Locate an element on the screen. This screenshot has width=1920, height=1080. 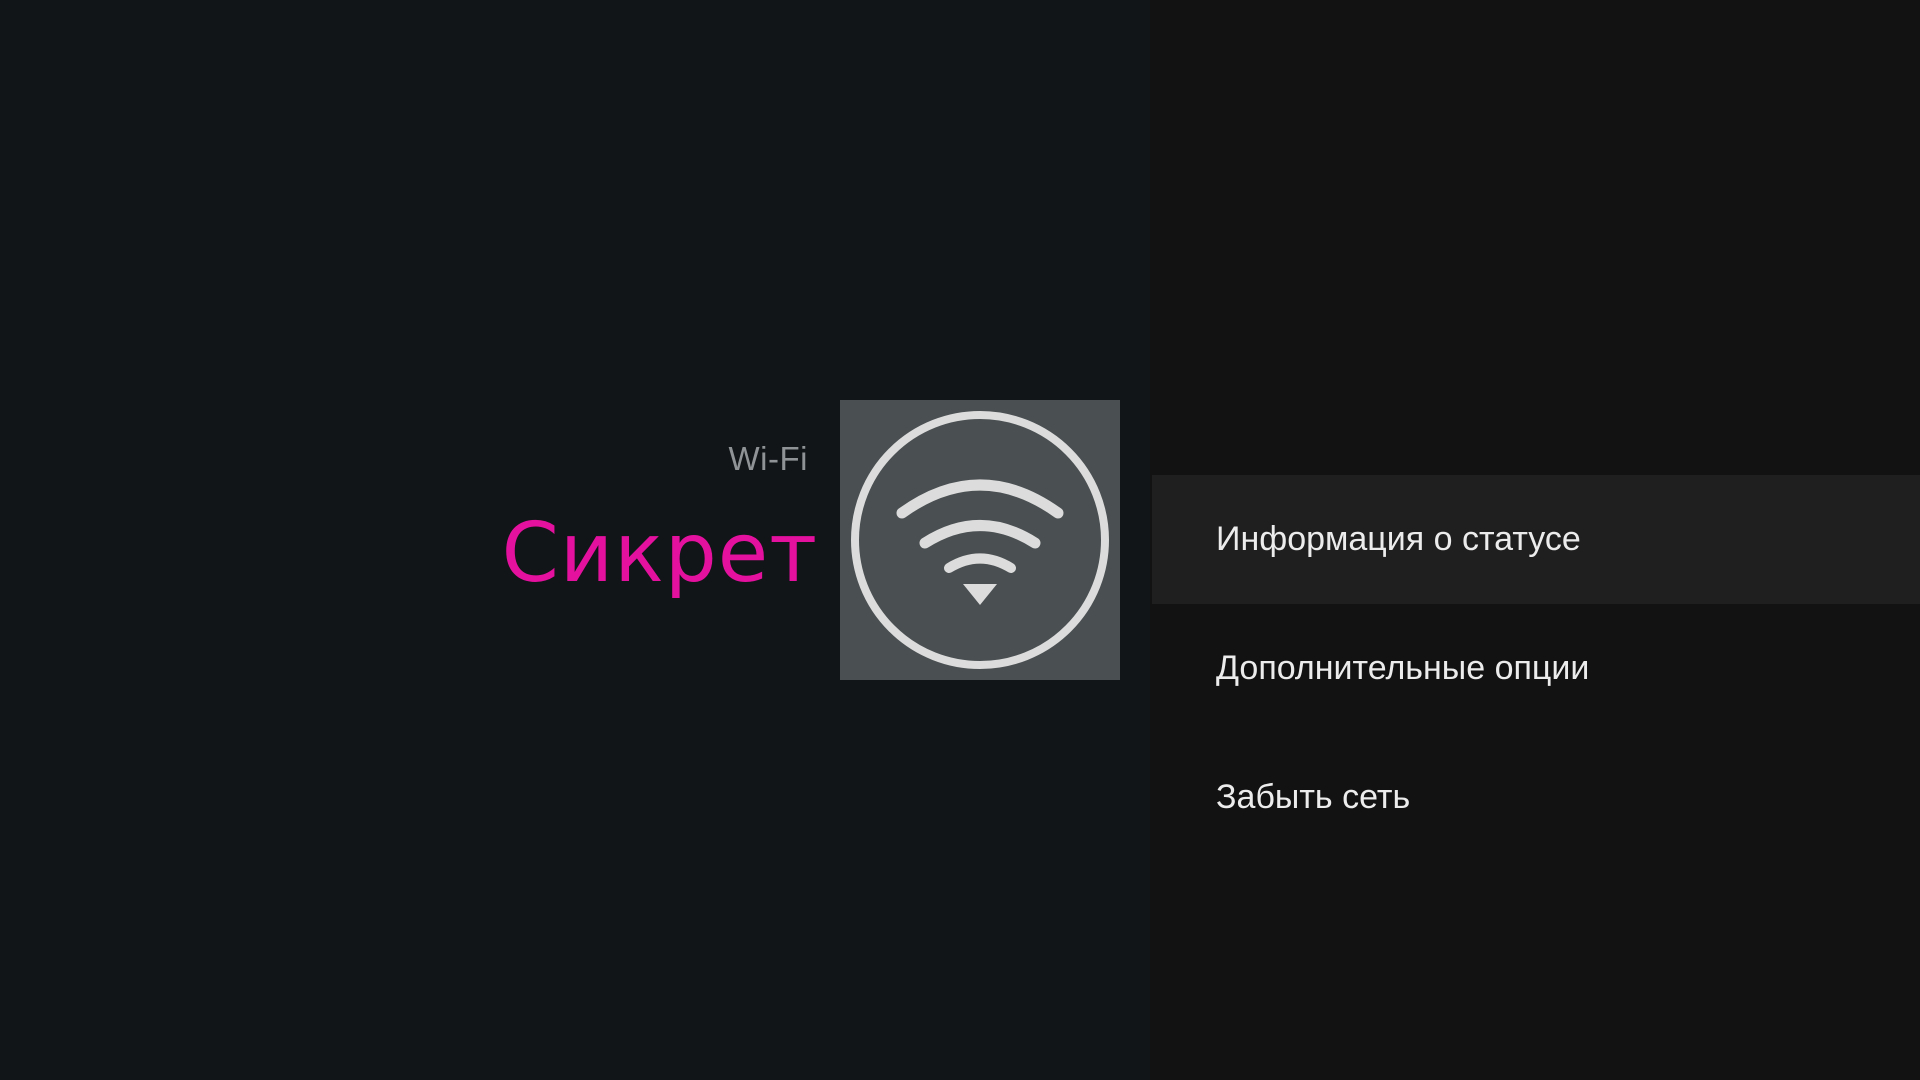
menu-item-label: Информация о статусе is located at coordinates (1398, 539).